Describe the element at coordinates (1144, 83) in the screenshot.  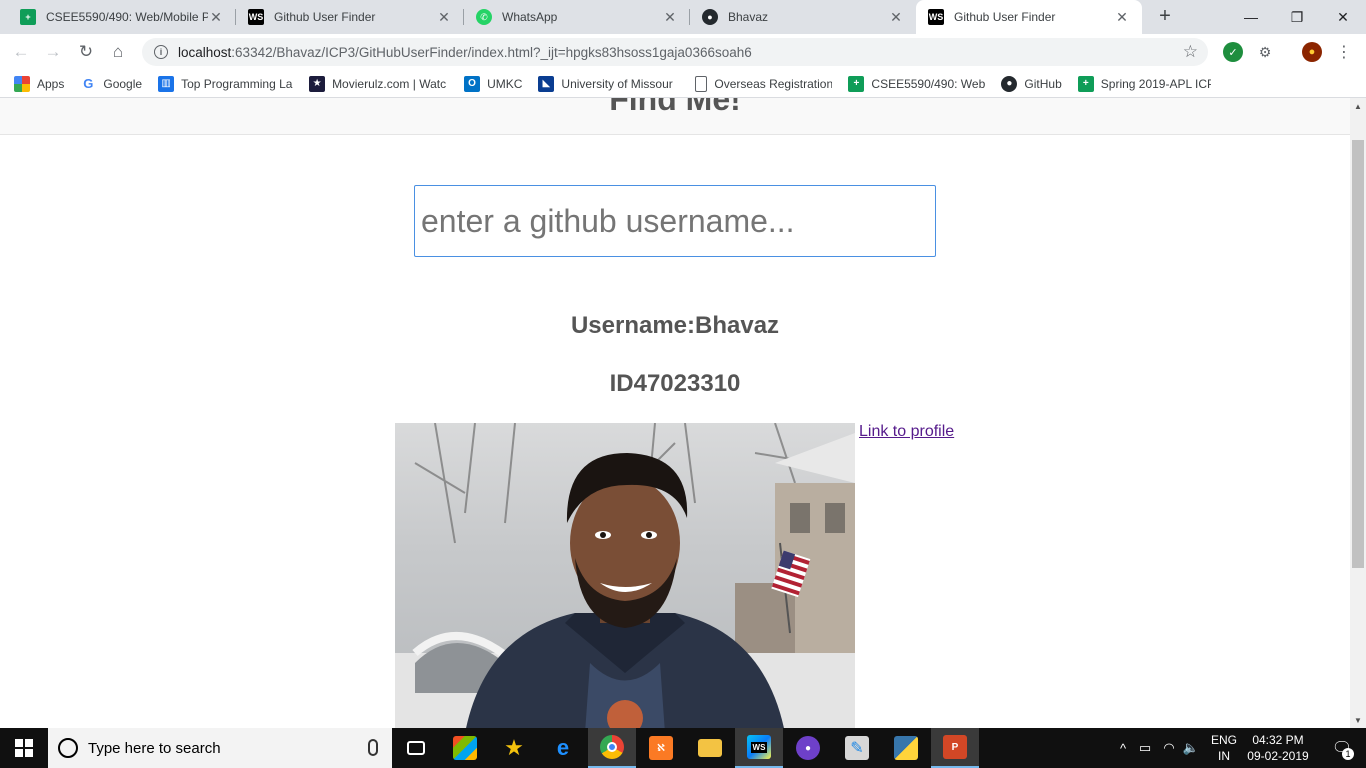
I see `bookmark-spring-apl: + Spring 2019-APL ICP` at that location.